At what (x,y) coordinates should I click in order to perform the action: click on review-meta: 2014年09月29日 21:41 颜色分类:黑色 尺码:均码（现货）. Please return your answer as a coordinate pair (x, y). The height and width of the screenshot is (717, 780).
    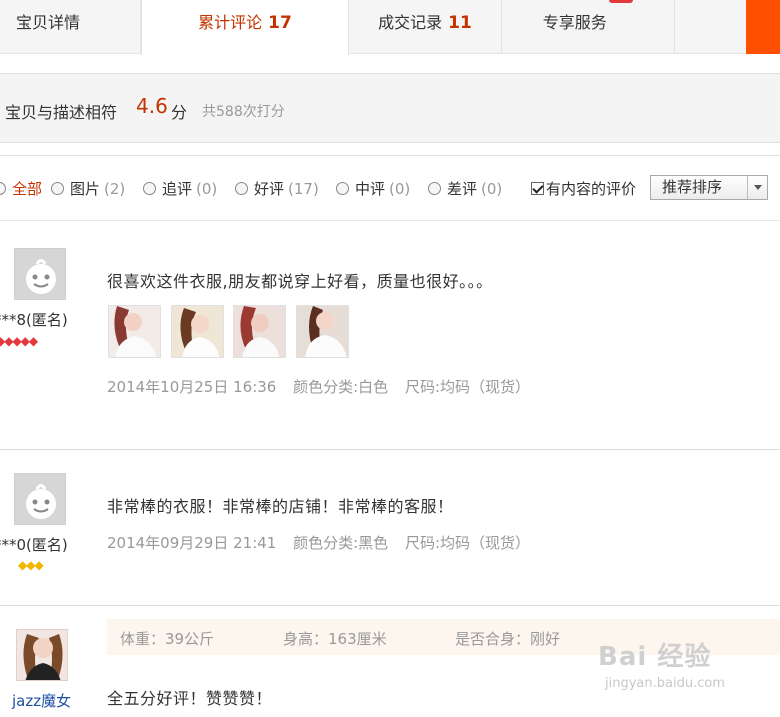
    Looking at the image, I should click on (324, 542).